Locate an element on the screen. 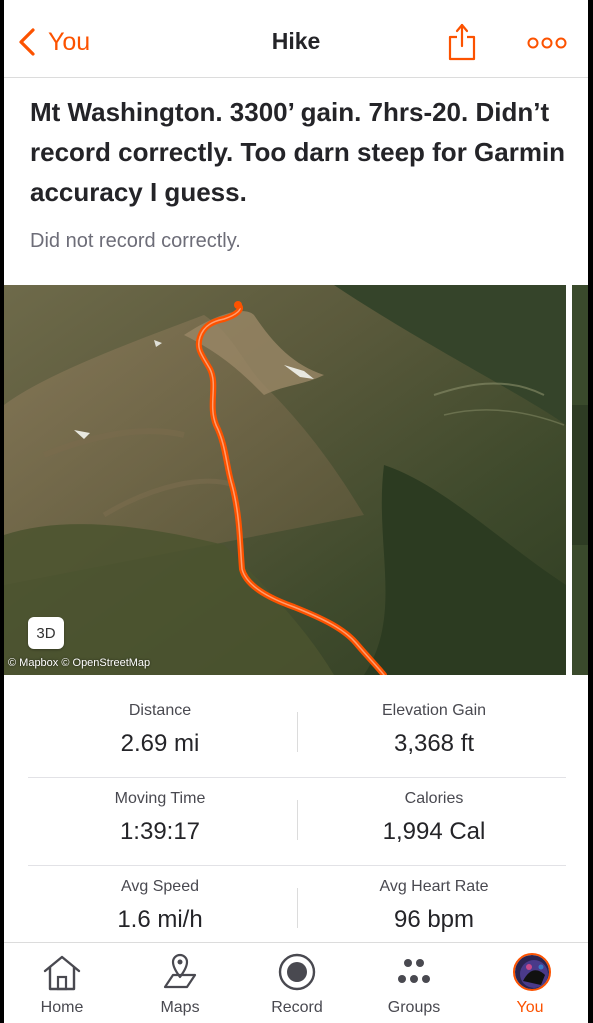 This screenshot has height=1023, width=593. map-attribution: © Mapbox © OpenStreetMap is located at coordinates (79, 663).